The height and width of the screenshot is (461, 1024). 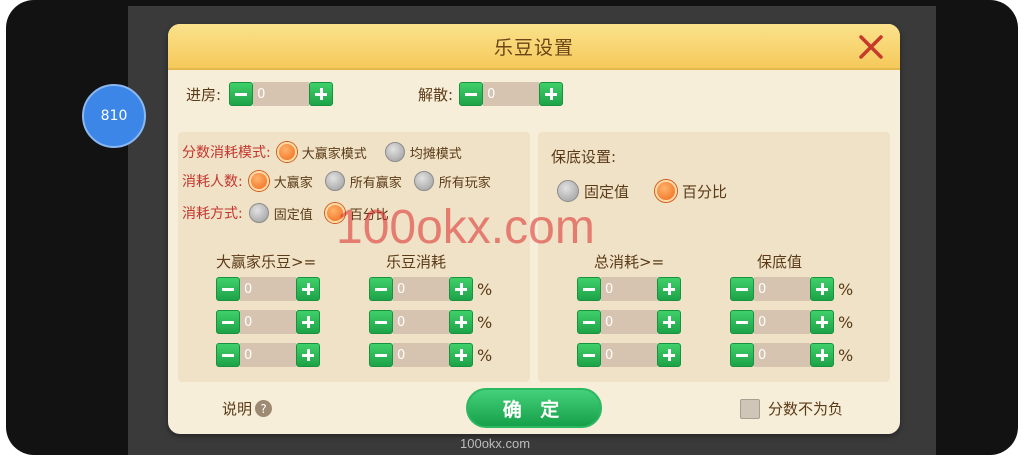 I want to click on score-mode-row: 分数消耗模式: 大赢家模式 均摊模式, so click(x=328, y=152).